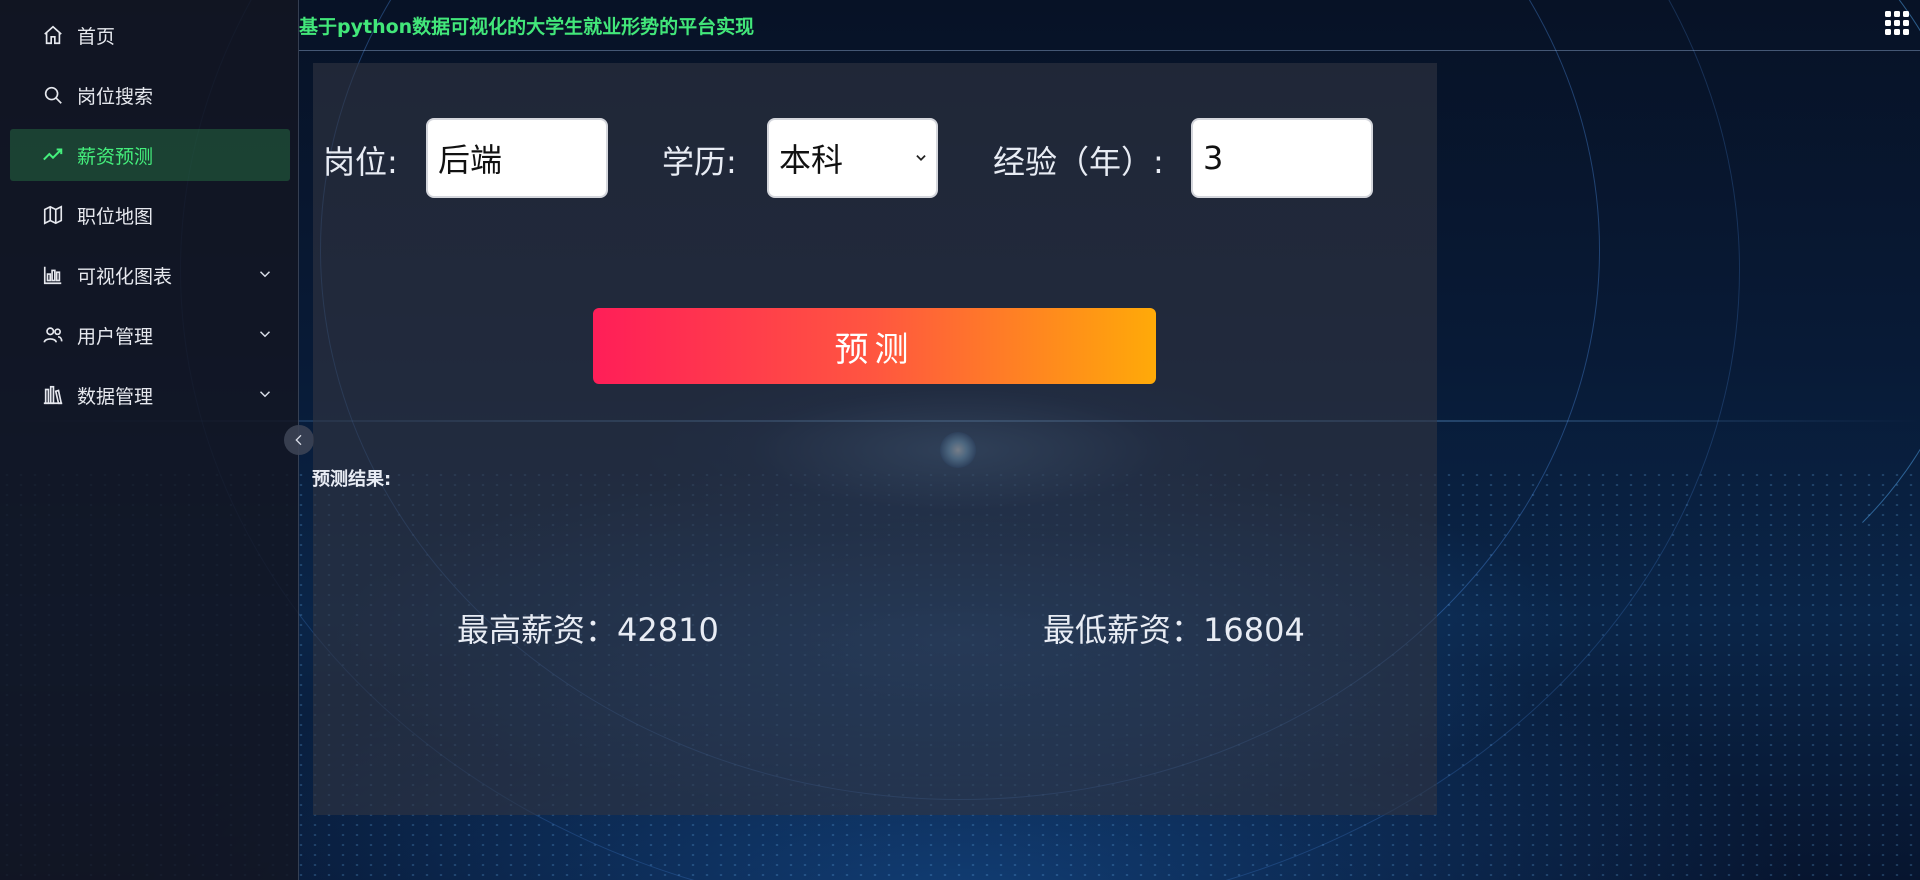 The width and height of the screenshot is (1920, 880). I want to click on result-label: 预测结果:, so click(352, 479).